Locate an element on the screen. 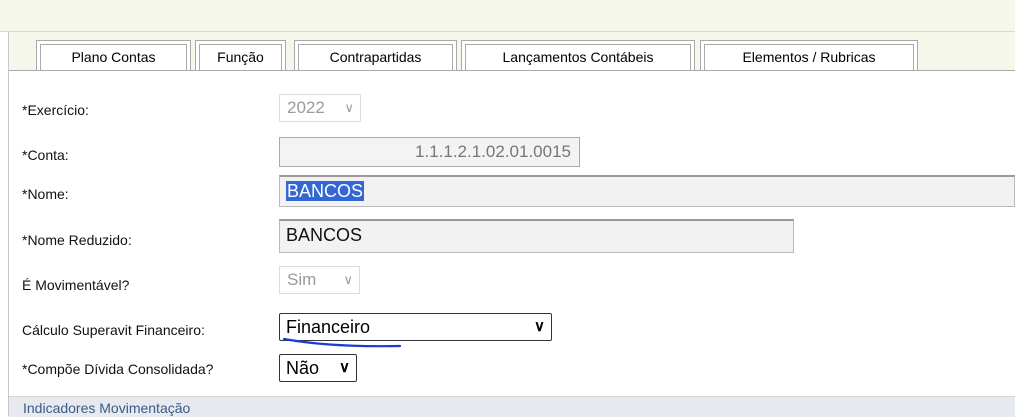  tab-elementos-rubricas: Elementos / Rubricas is located at coordinates (809, 55).